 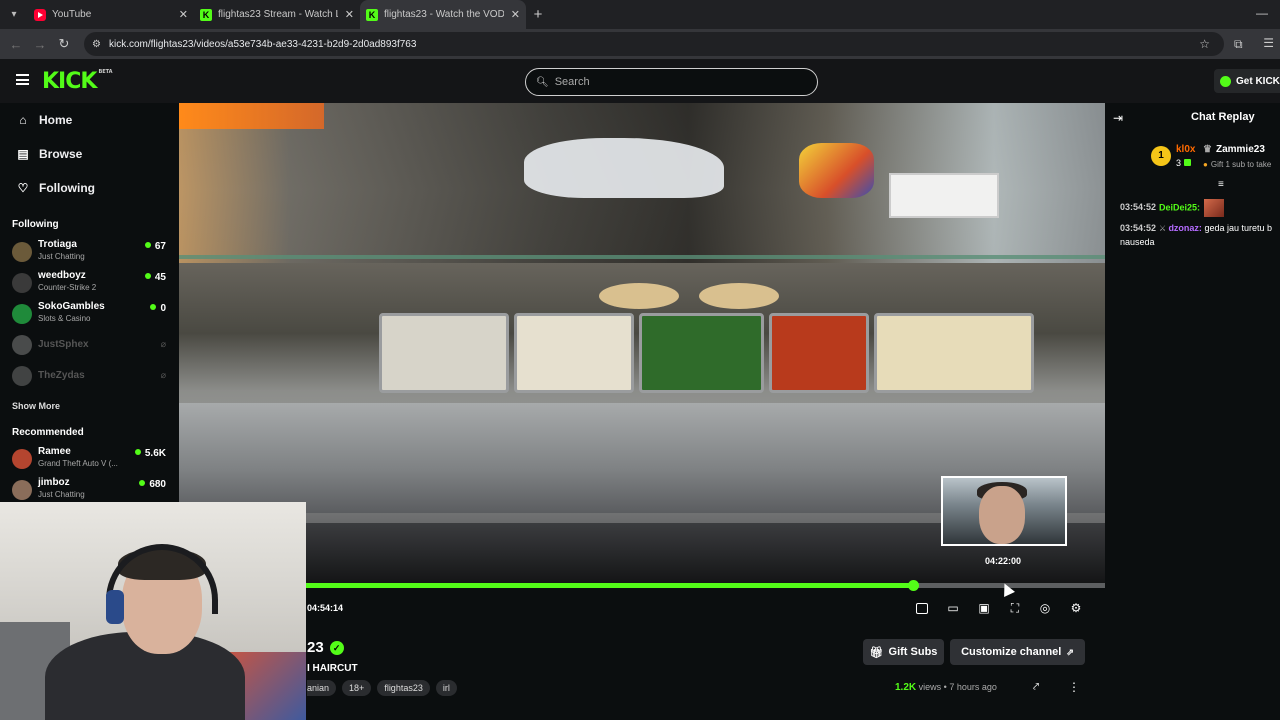 What do you see at coordinates (90, 344) in the screenshot?
I see `sidebar-channel-justsphex: JustSphex ⌀` at bounding box center [90, 344].